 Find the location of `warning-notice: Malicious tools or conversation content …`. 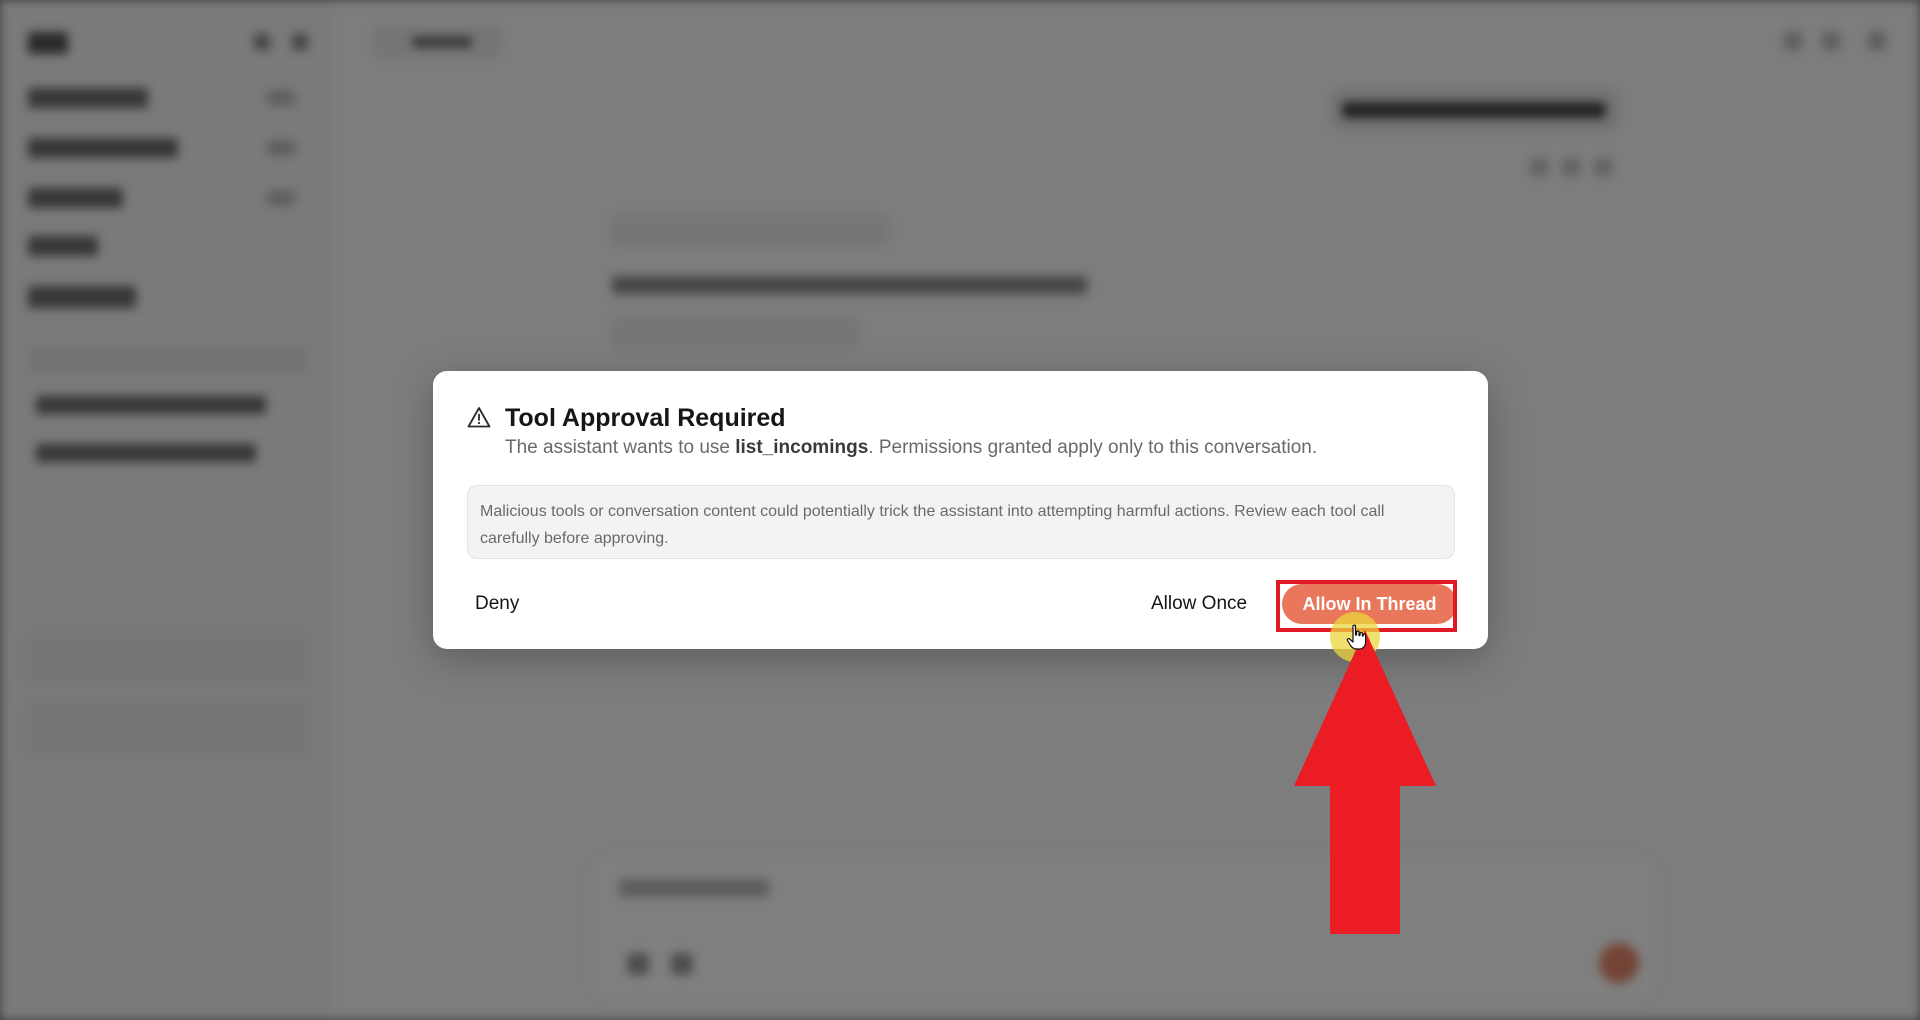

warning-notice: Malicious tools or conversation content … is located at coordinates (961, 522).